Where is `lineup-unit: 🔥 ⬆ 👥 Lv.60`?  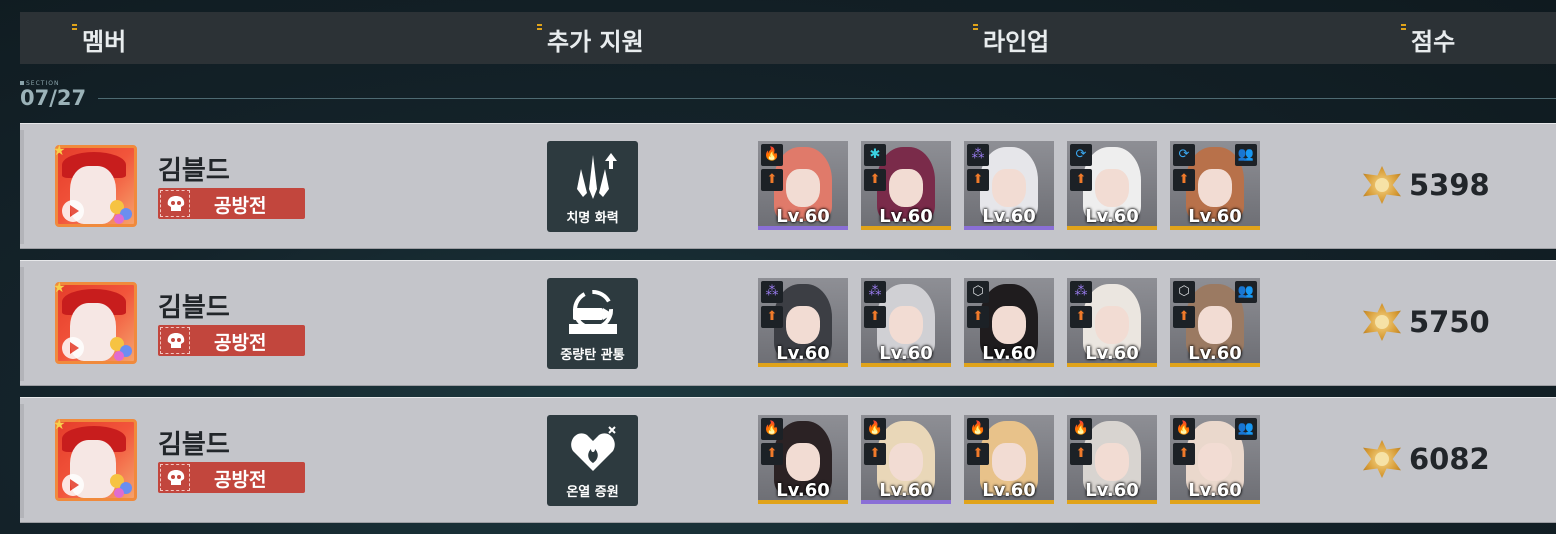 lineup-unit: 🔥 ⬆ 👥 Lv.60 is located at coordinates (1215, 459).